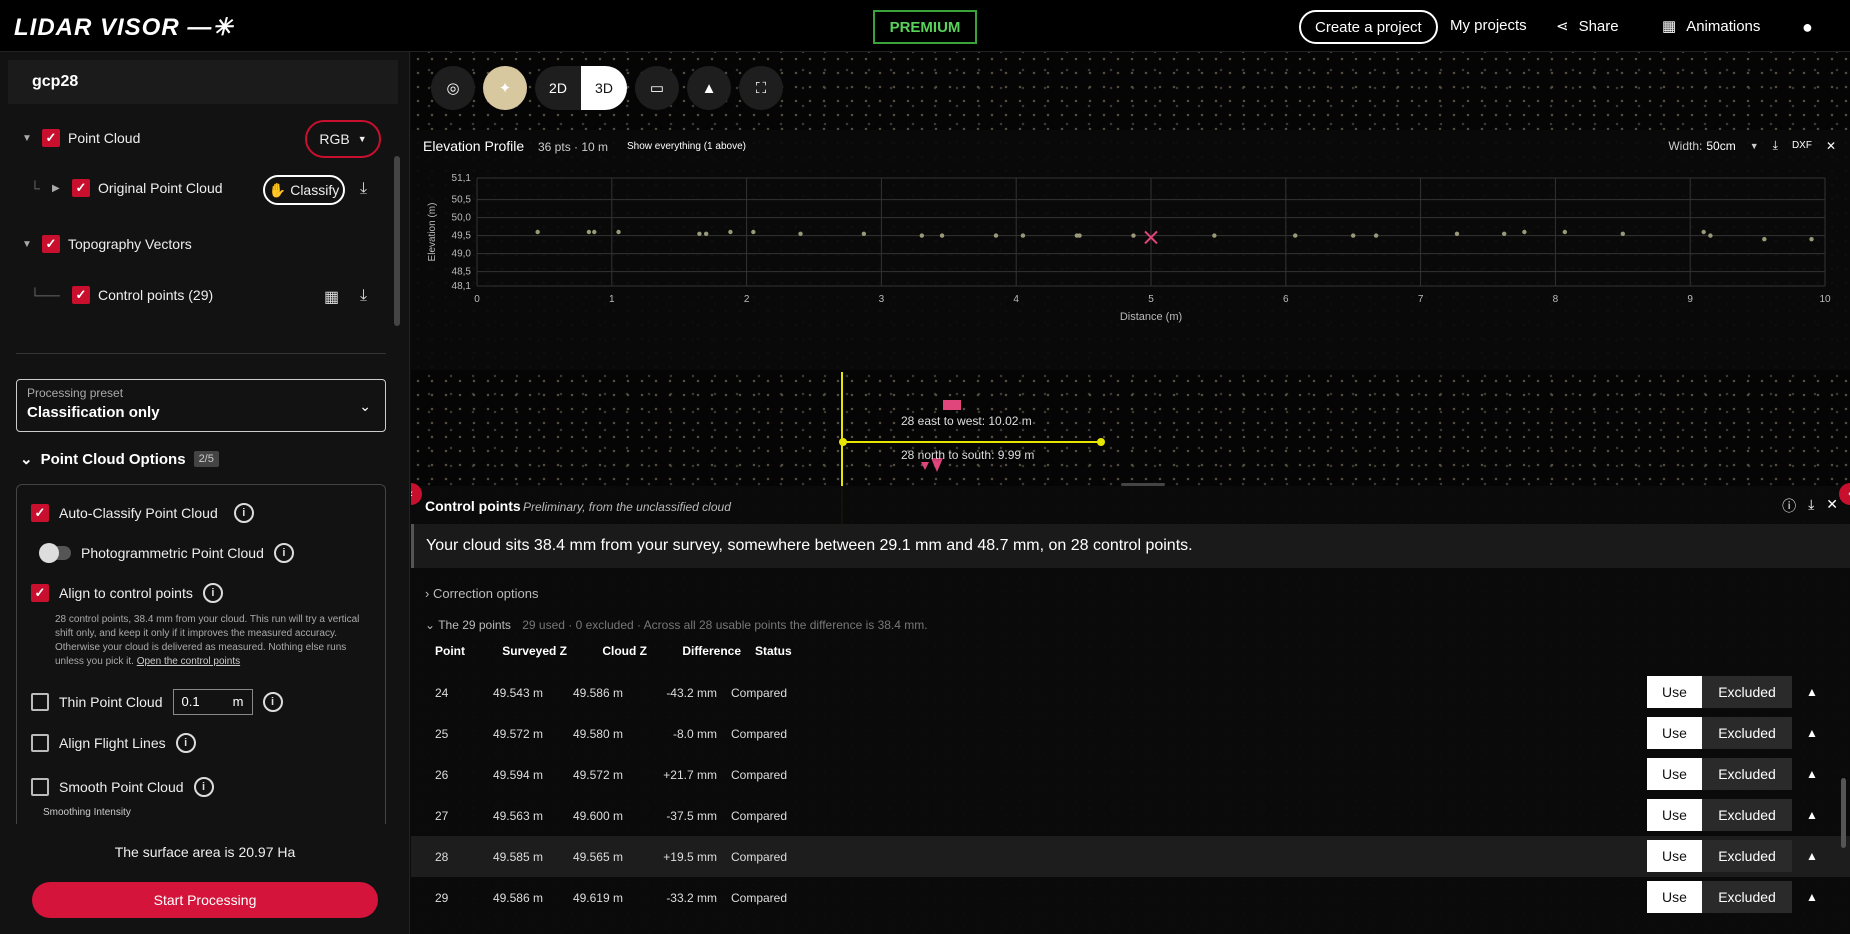  I want to click on table-icon: ▦, so click(331, 297).